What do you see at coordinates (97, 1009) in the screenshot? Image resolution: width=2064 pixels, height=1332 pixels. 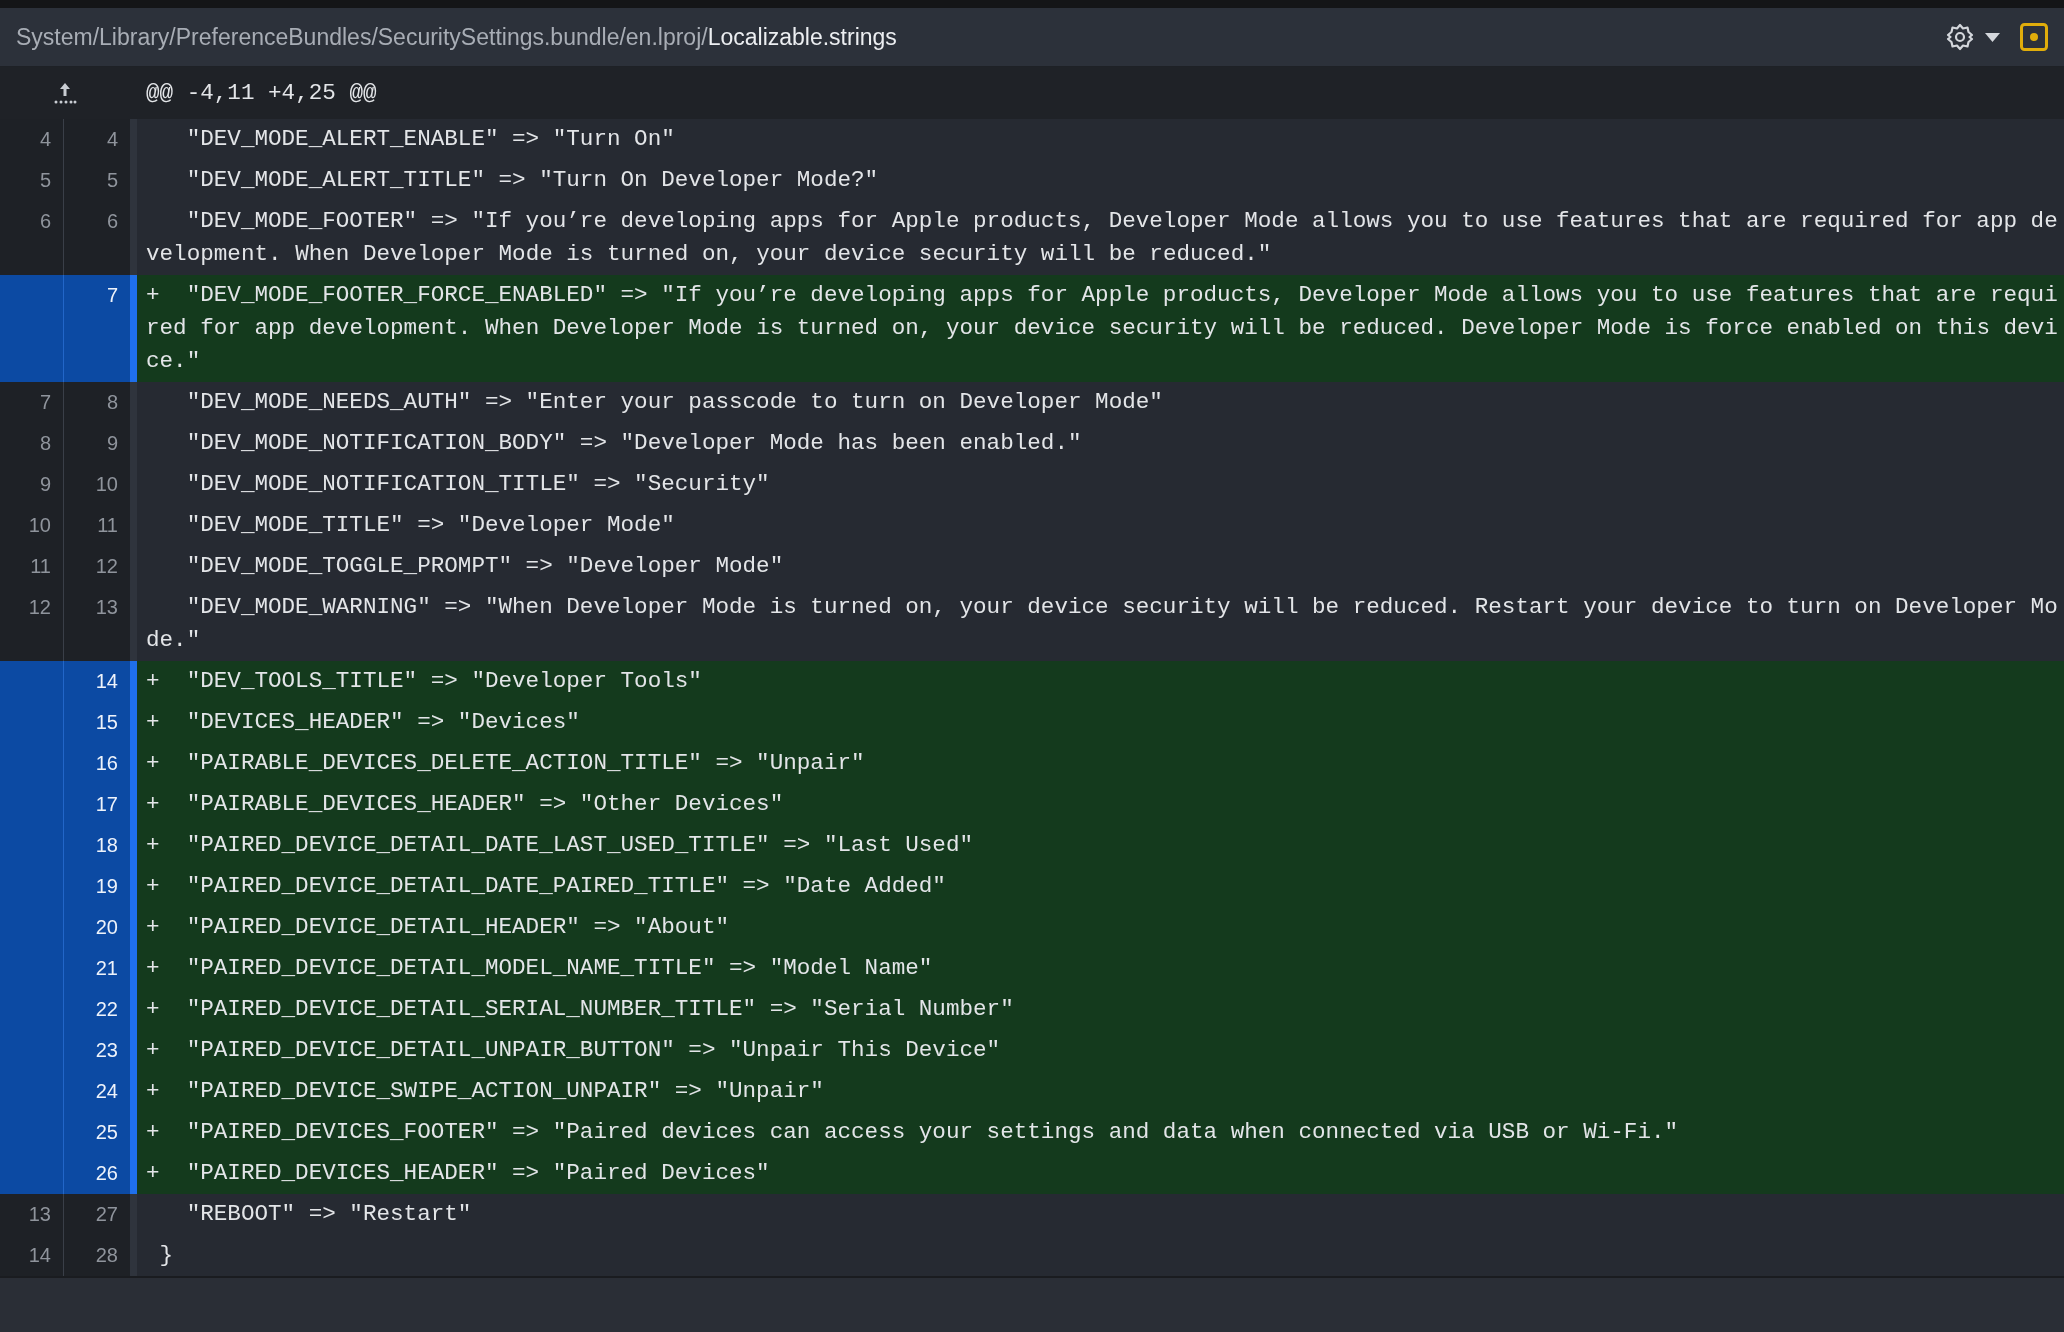 I see `new-line-number: 22` at bounding box center [97, 1009].